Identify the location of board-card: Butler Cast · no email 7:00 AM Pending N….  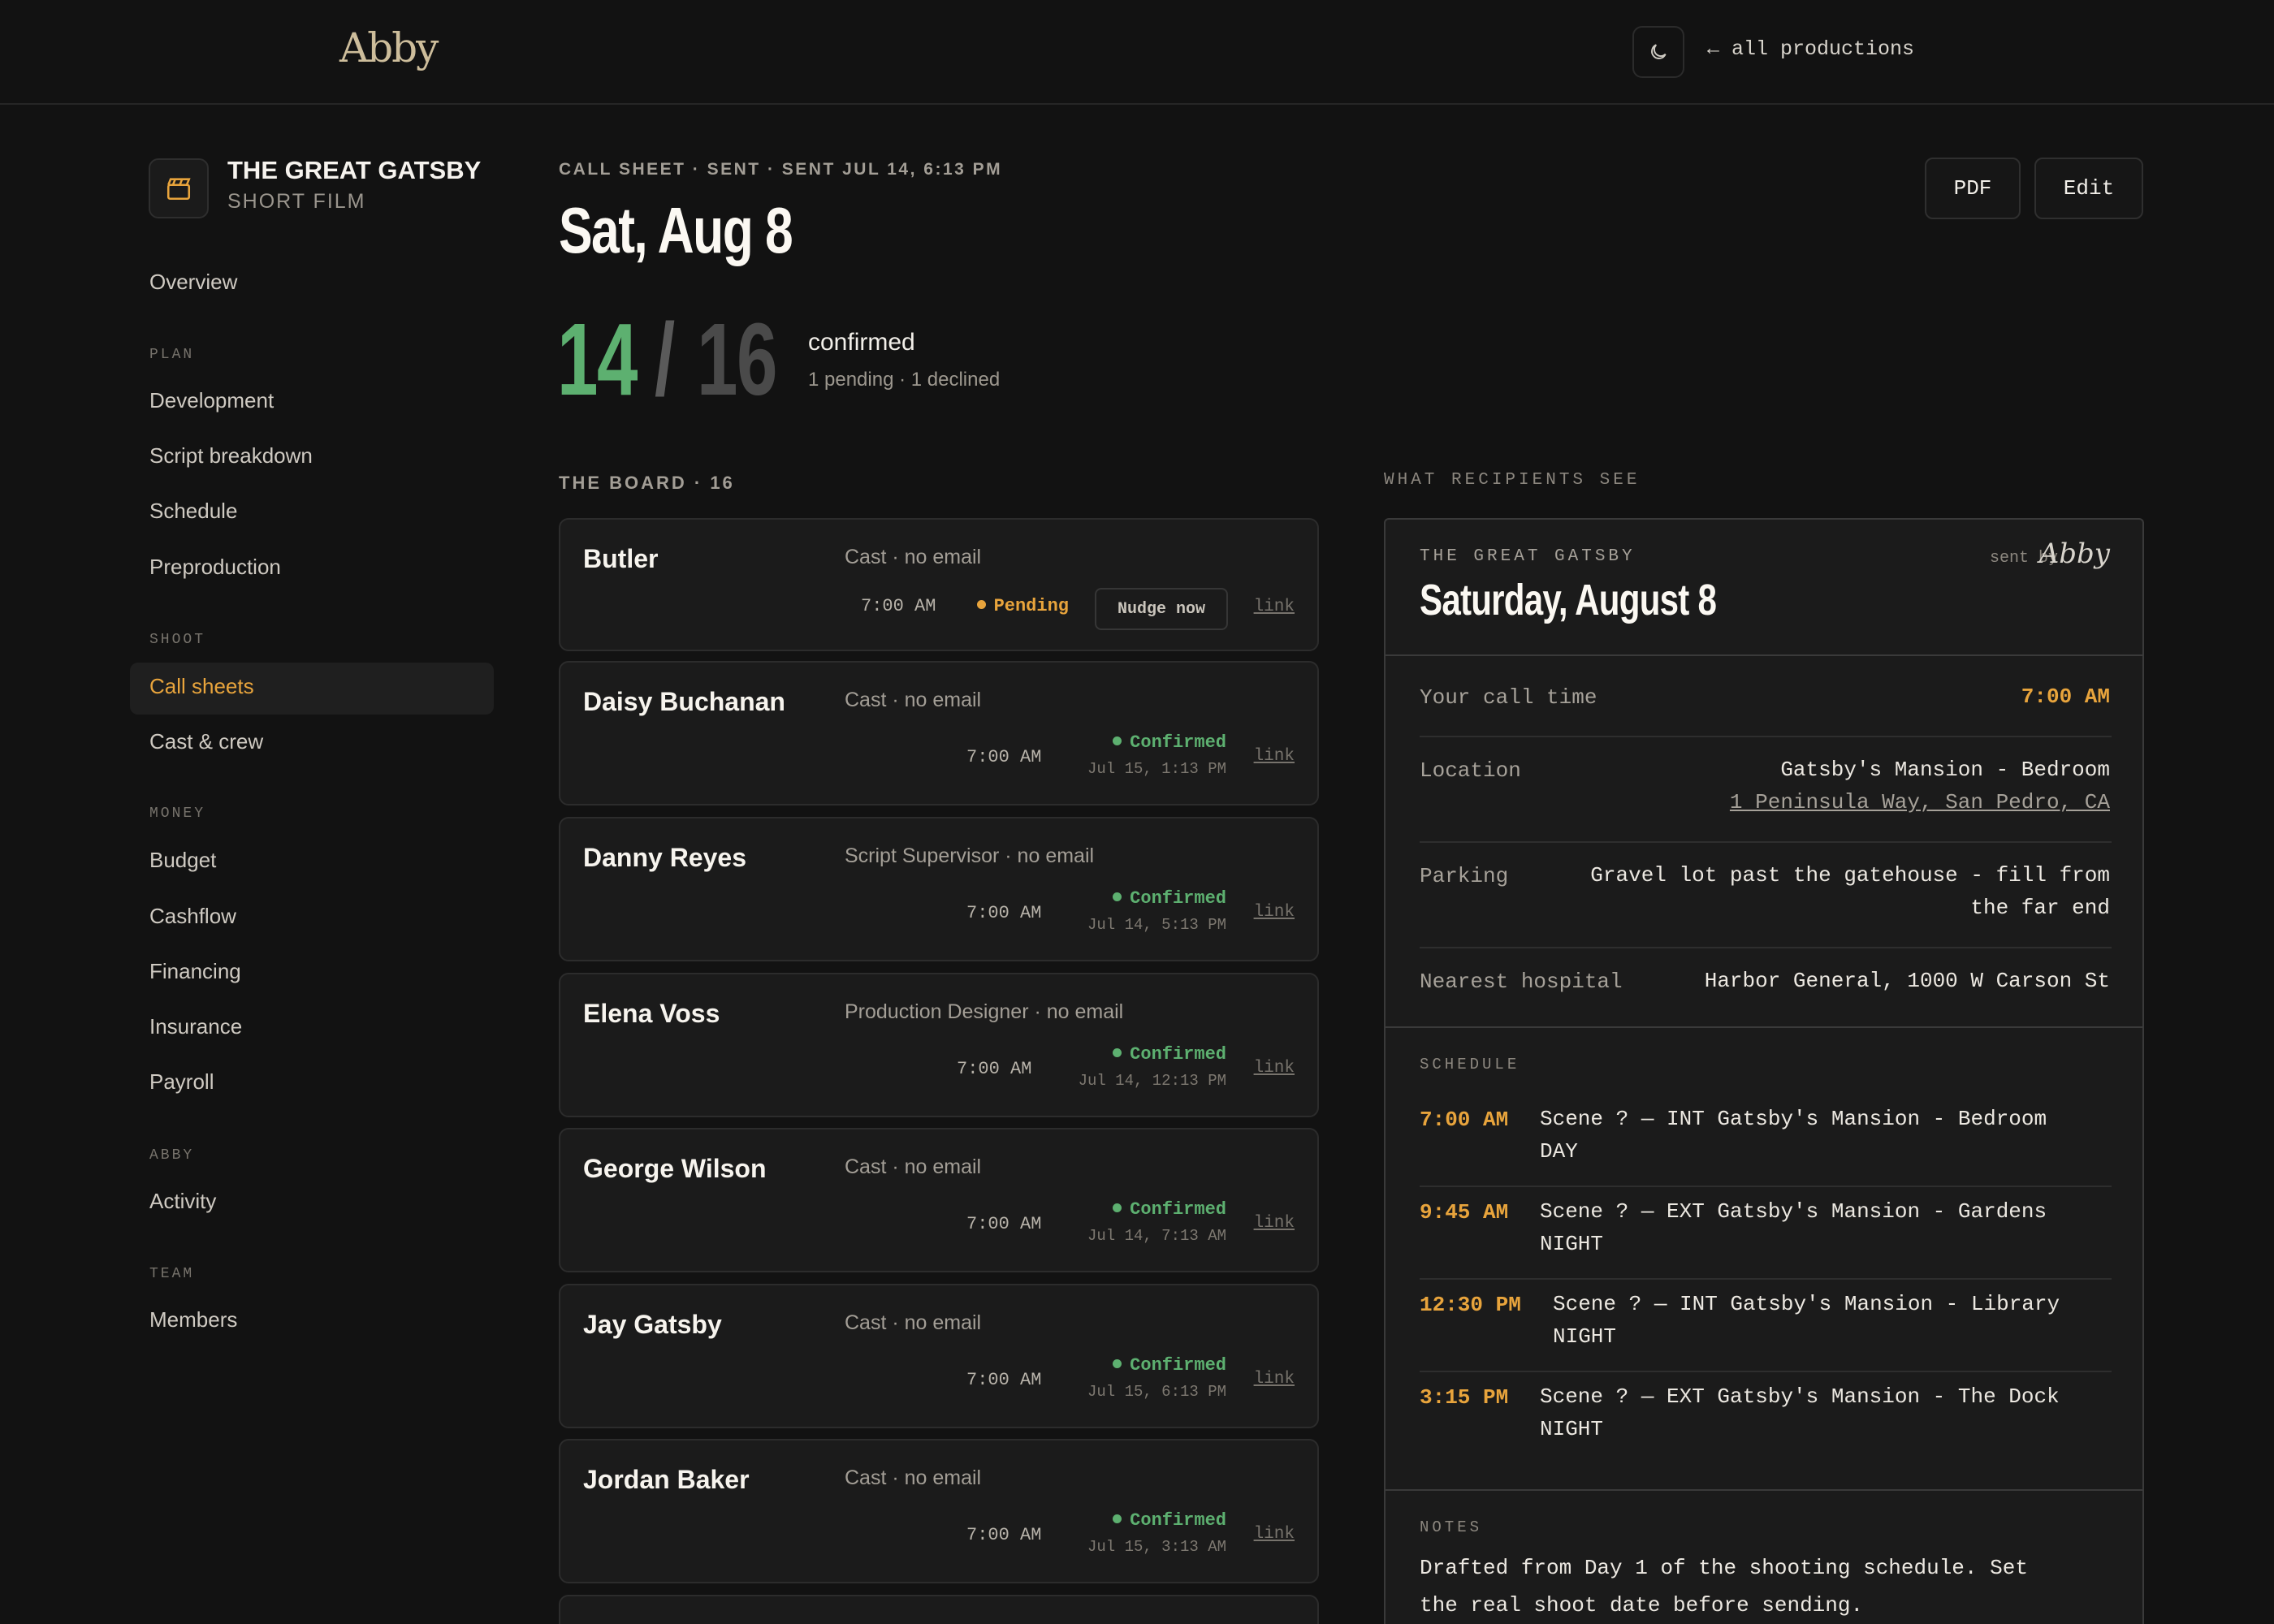
(939, 585).